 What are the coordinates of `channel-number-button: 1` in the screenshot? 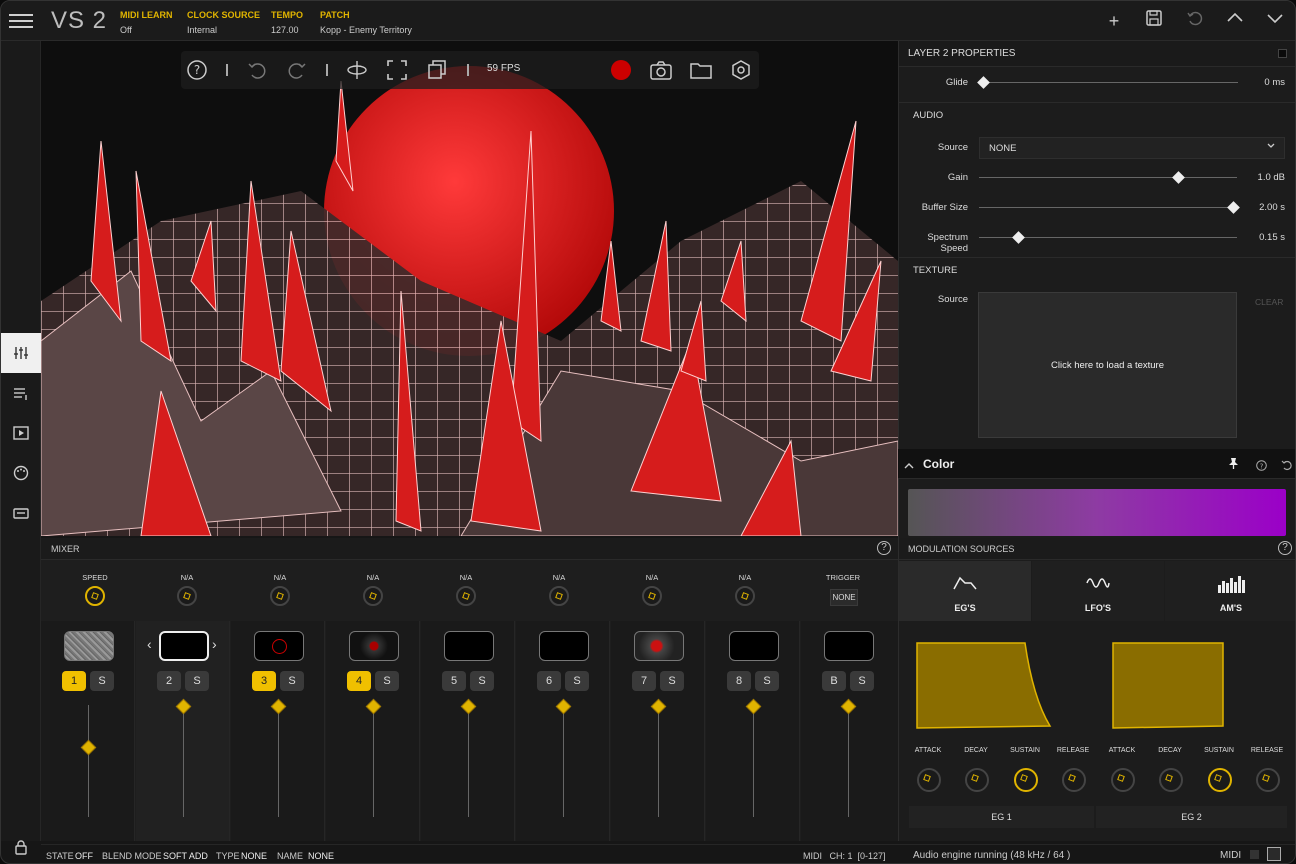 It's located at (74, 681).